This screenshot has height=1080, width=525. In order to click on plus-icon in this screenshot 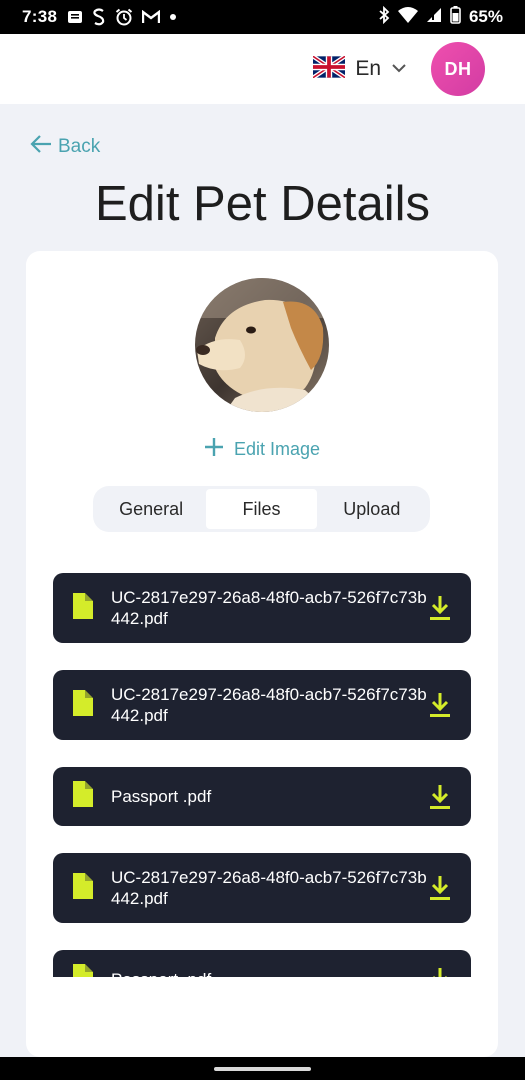, I will do `click(214, 449)`.